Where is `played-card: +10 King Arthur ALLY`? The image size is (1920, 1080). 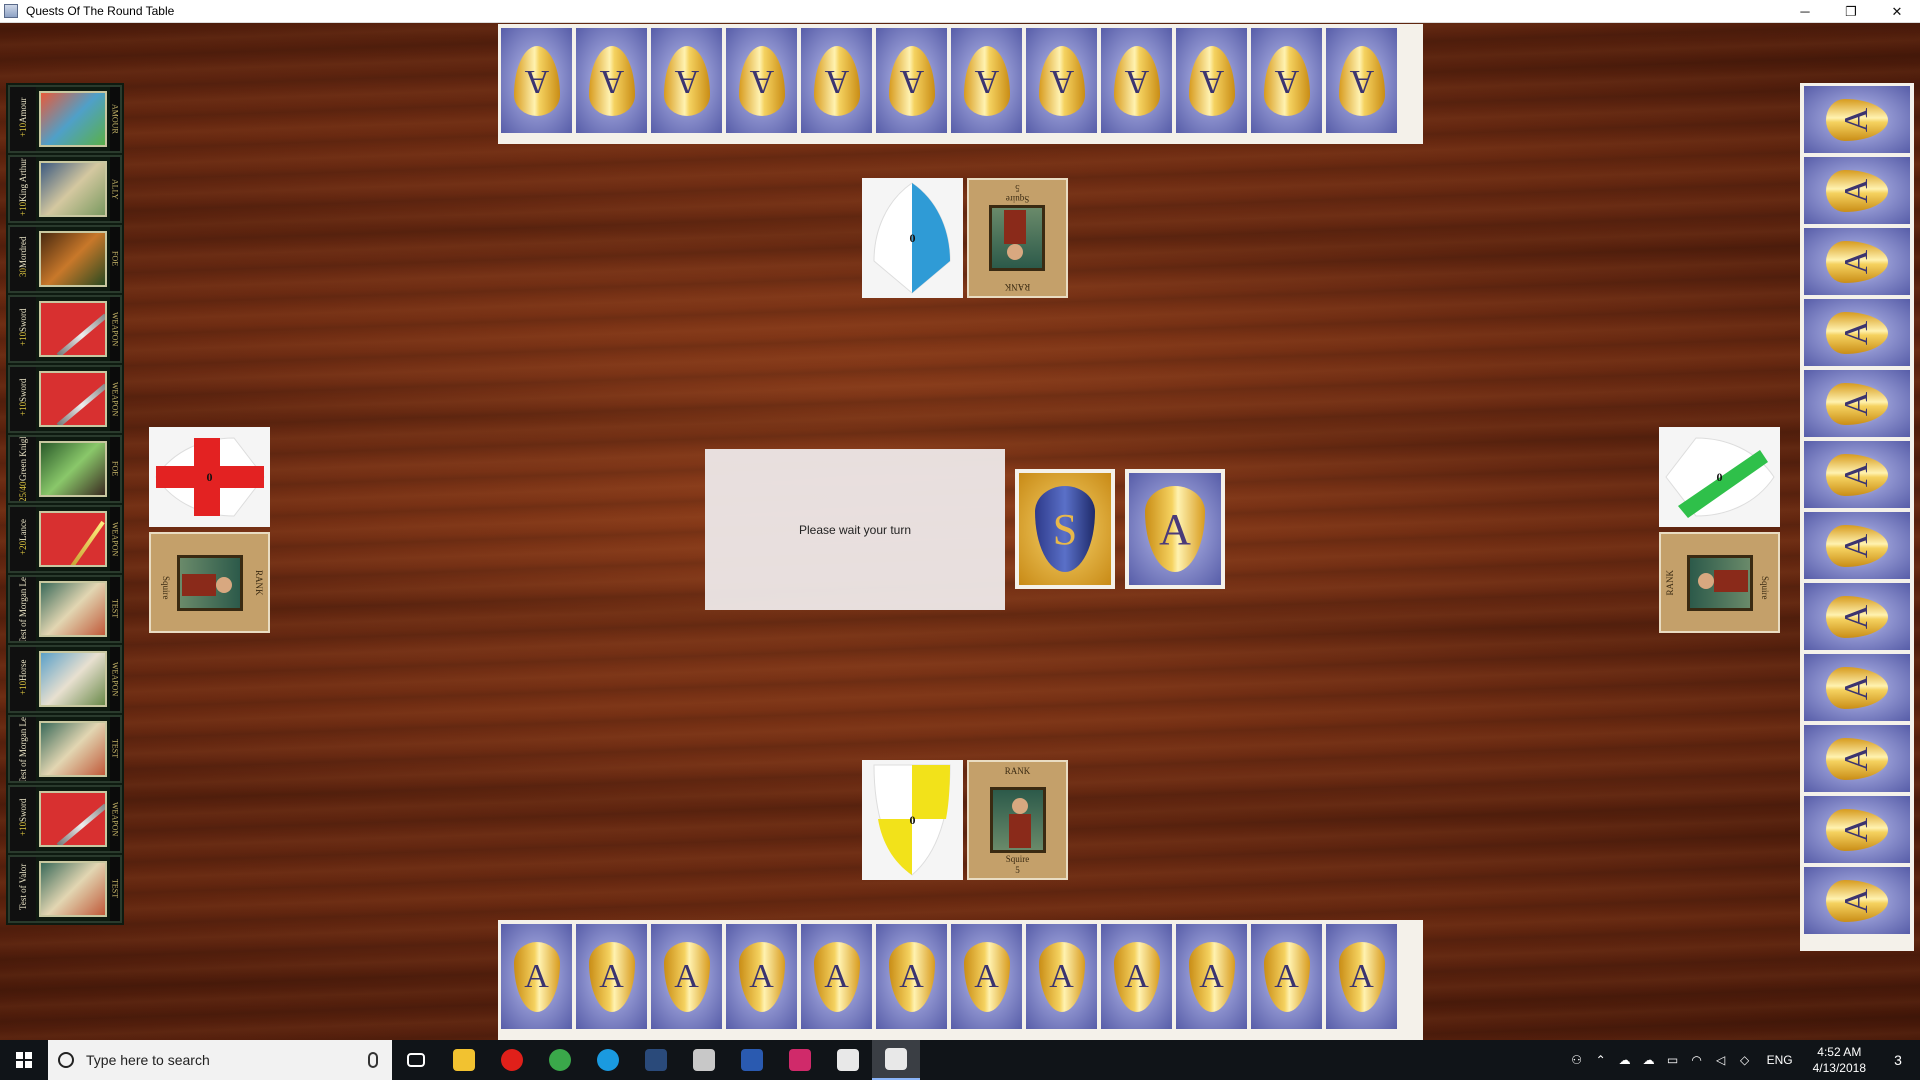 played-card: +10 King Arthur ALLY is located at coordinates (65, 189).